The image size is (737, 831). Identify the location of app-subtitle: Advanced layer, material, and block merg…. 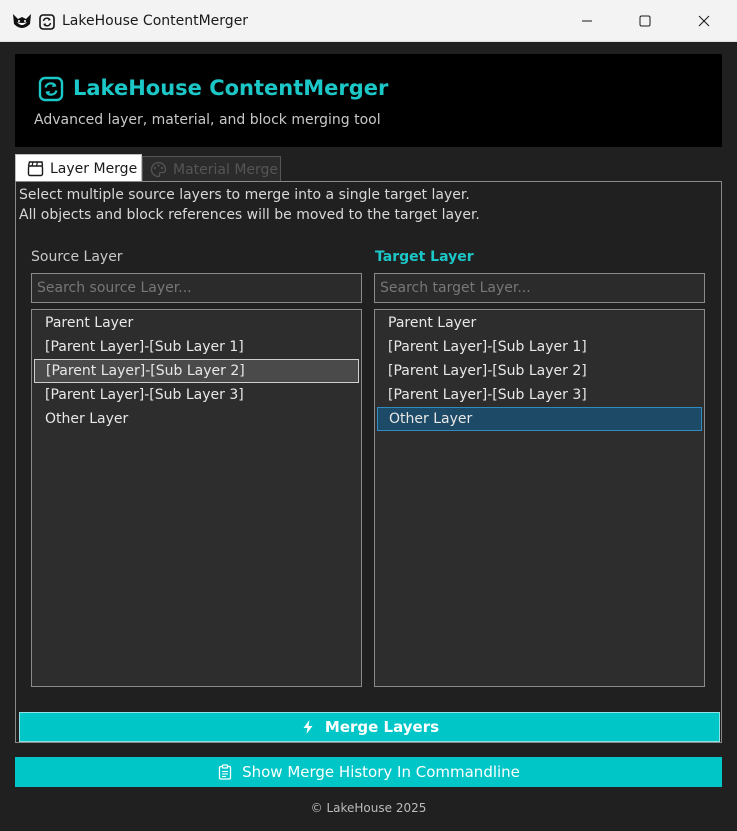
(207, 120).